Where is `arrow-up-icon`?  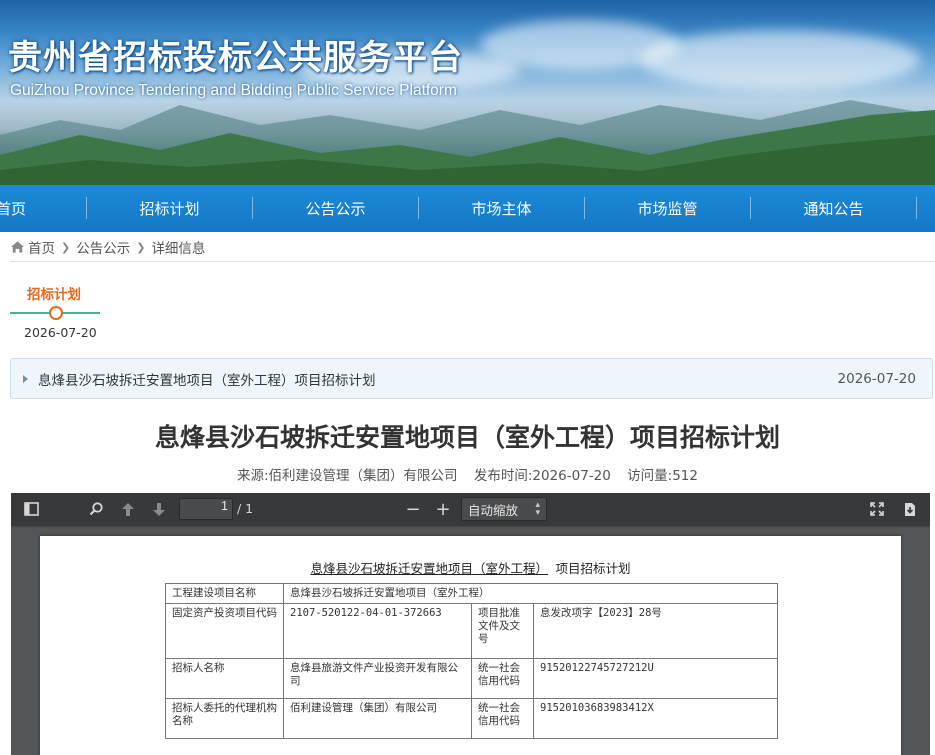 arrow-up-icon is located at coordinates (128, 509).